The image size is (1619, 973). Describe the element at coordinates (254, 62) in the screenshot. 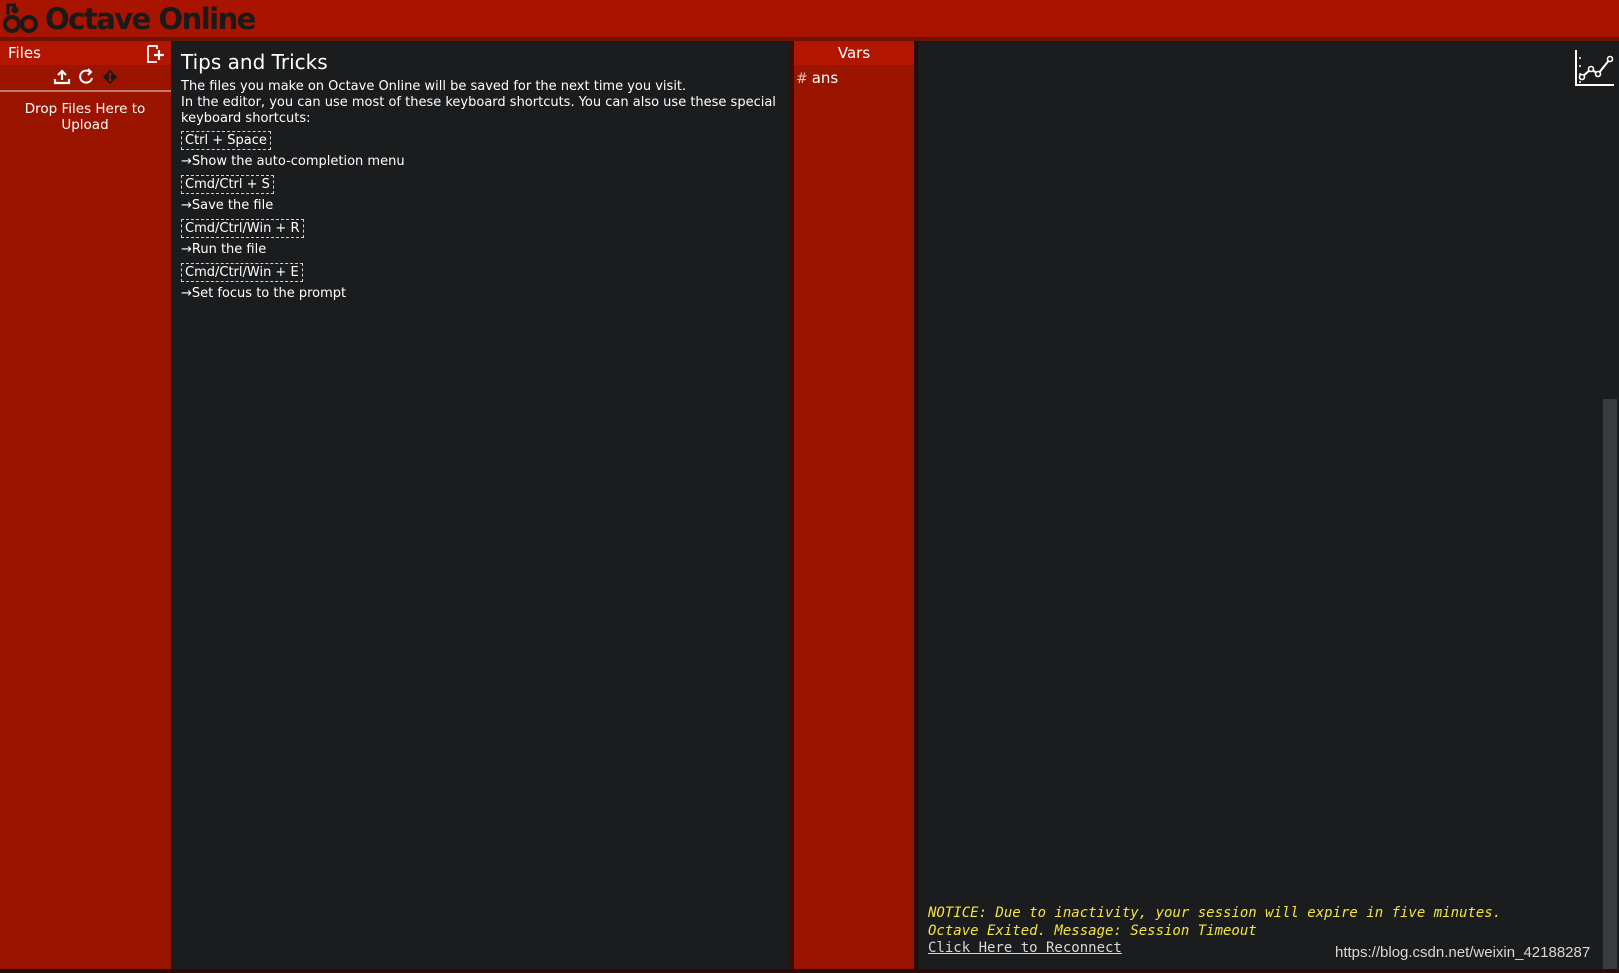

I see `tips-title: Tips and Tricks` at that location.